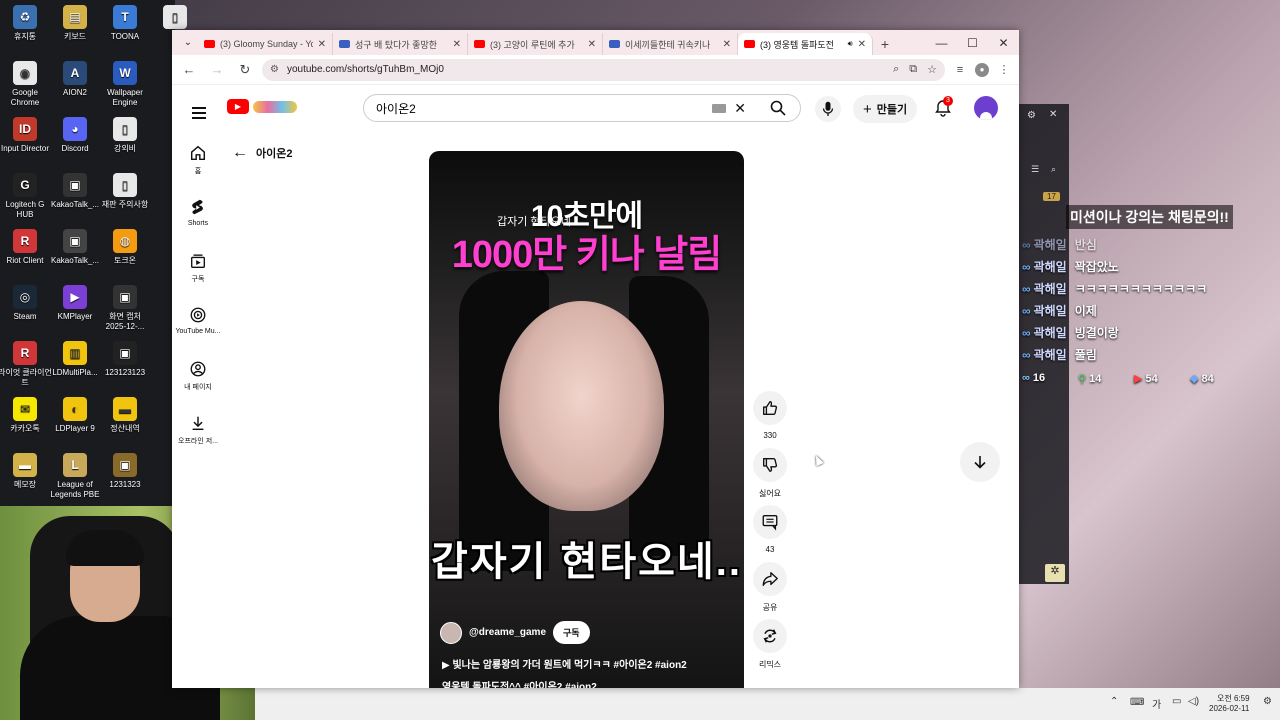  What do you see at coordinates (75, 135) in the screenshot?
I see `desktop-icon: ◕ Discord` at bounding box center [75, 135].